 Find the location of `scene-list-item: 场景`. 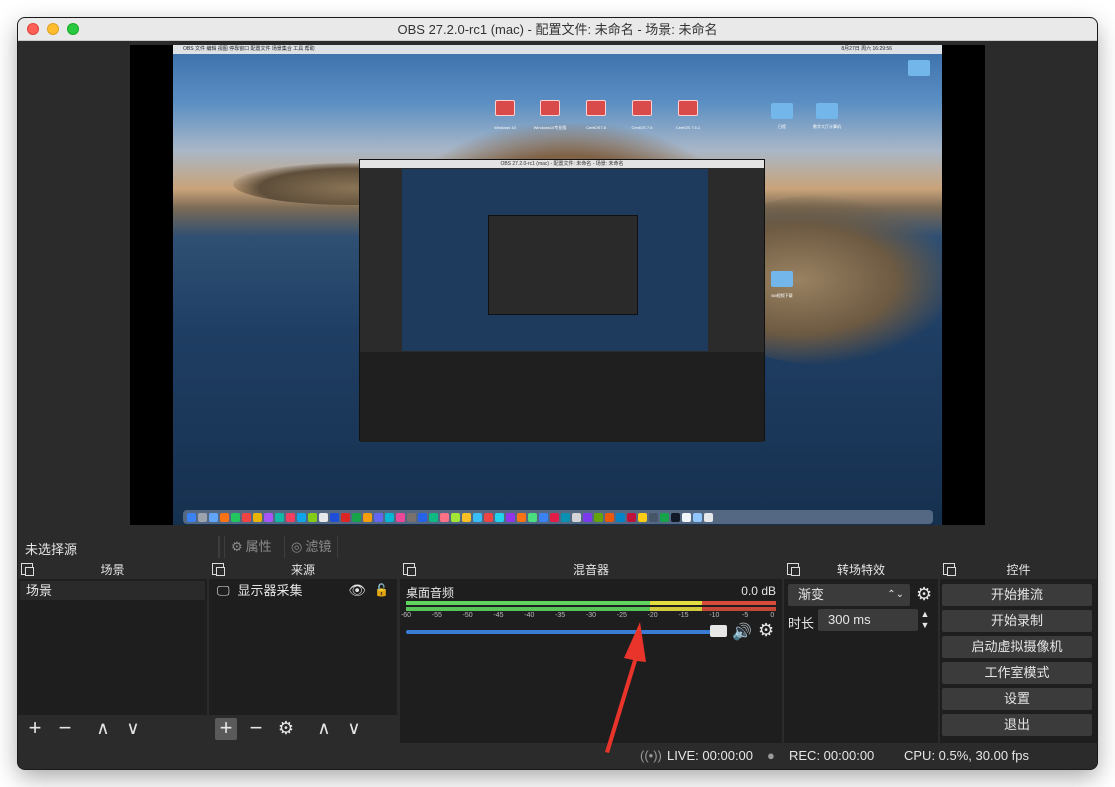

scene-list-item: 场景 is located at coordinates (112, 590).